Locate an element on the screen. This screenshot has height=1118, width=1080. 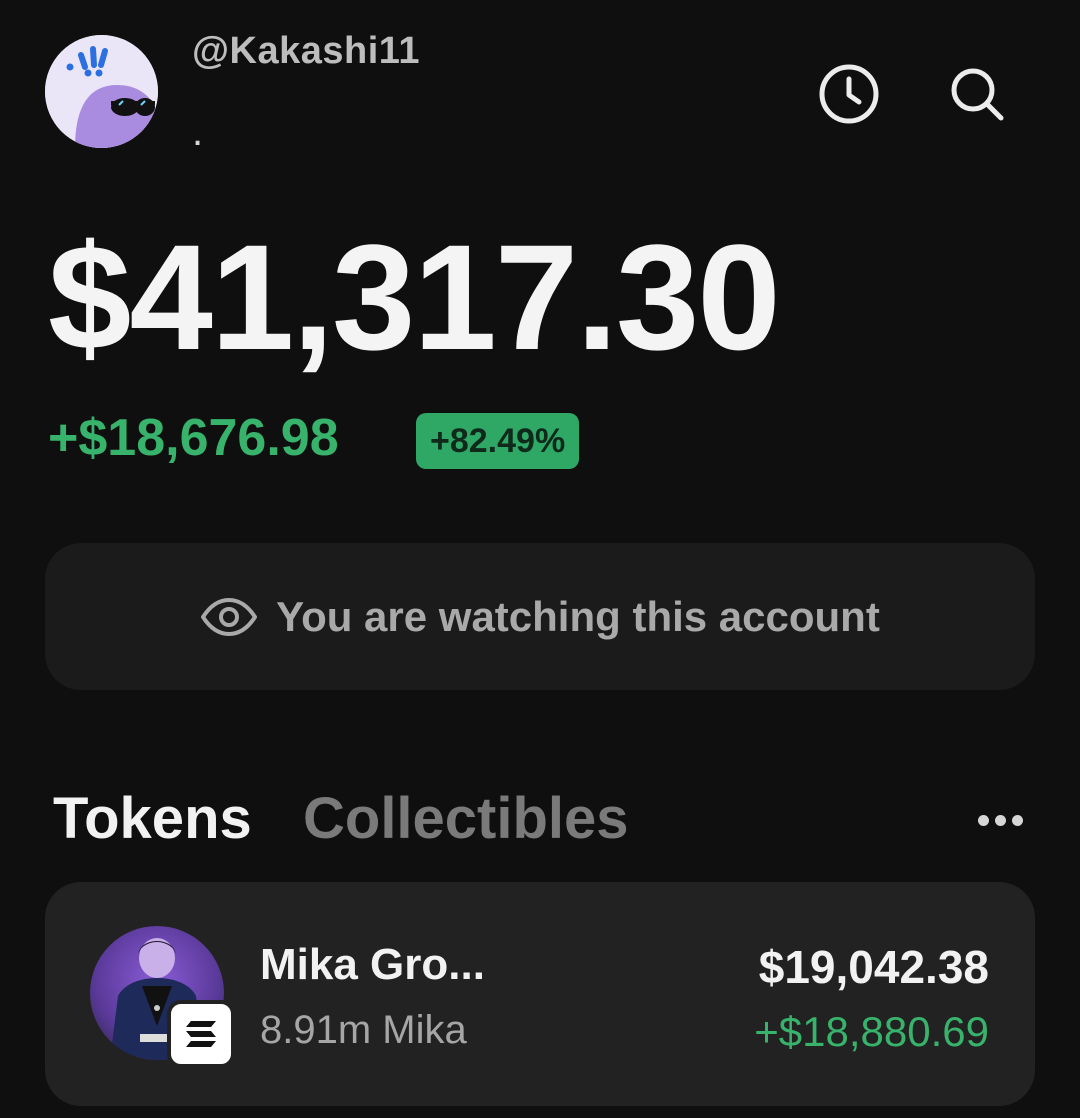
more-options-button is located at coordinates (1000, 820).